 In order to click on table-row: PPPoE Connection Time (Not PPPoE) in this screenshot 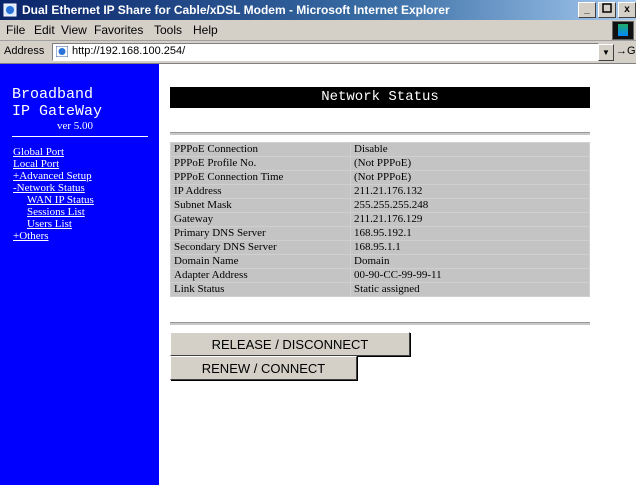, I will do `click(380, 177)`.